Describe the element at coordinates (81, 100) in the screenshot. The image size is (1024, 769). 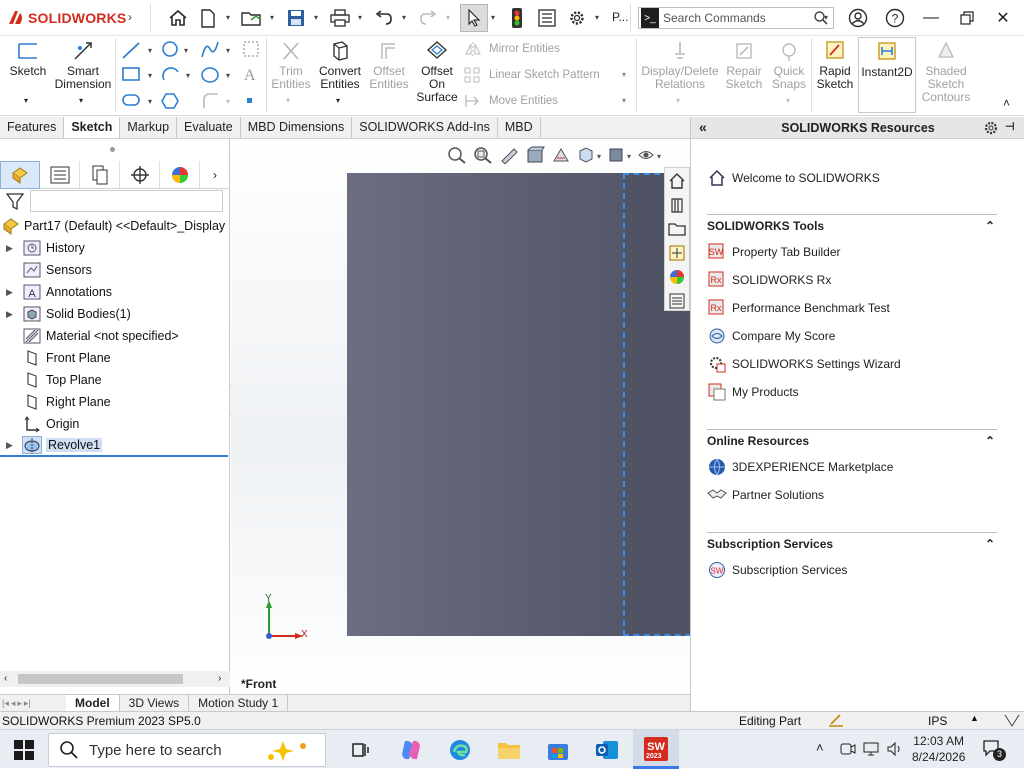
I see `smart-dimension-dropdown-icon: ▾` at that location.